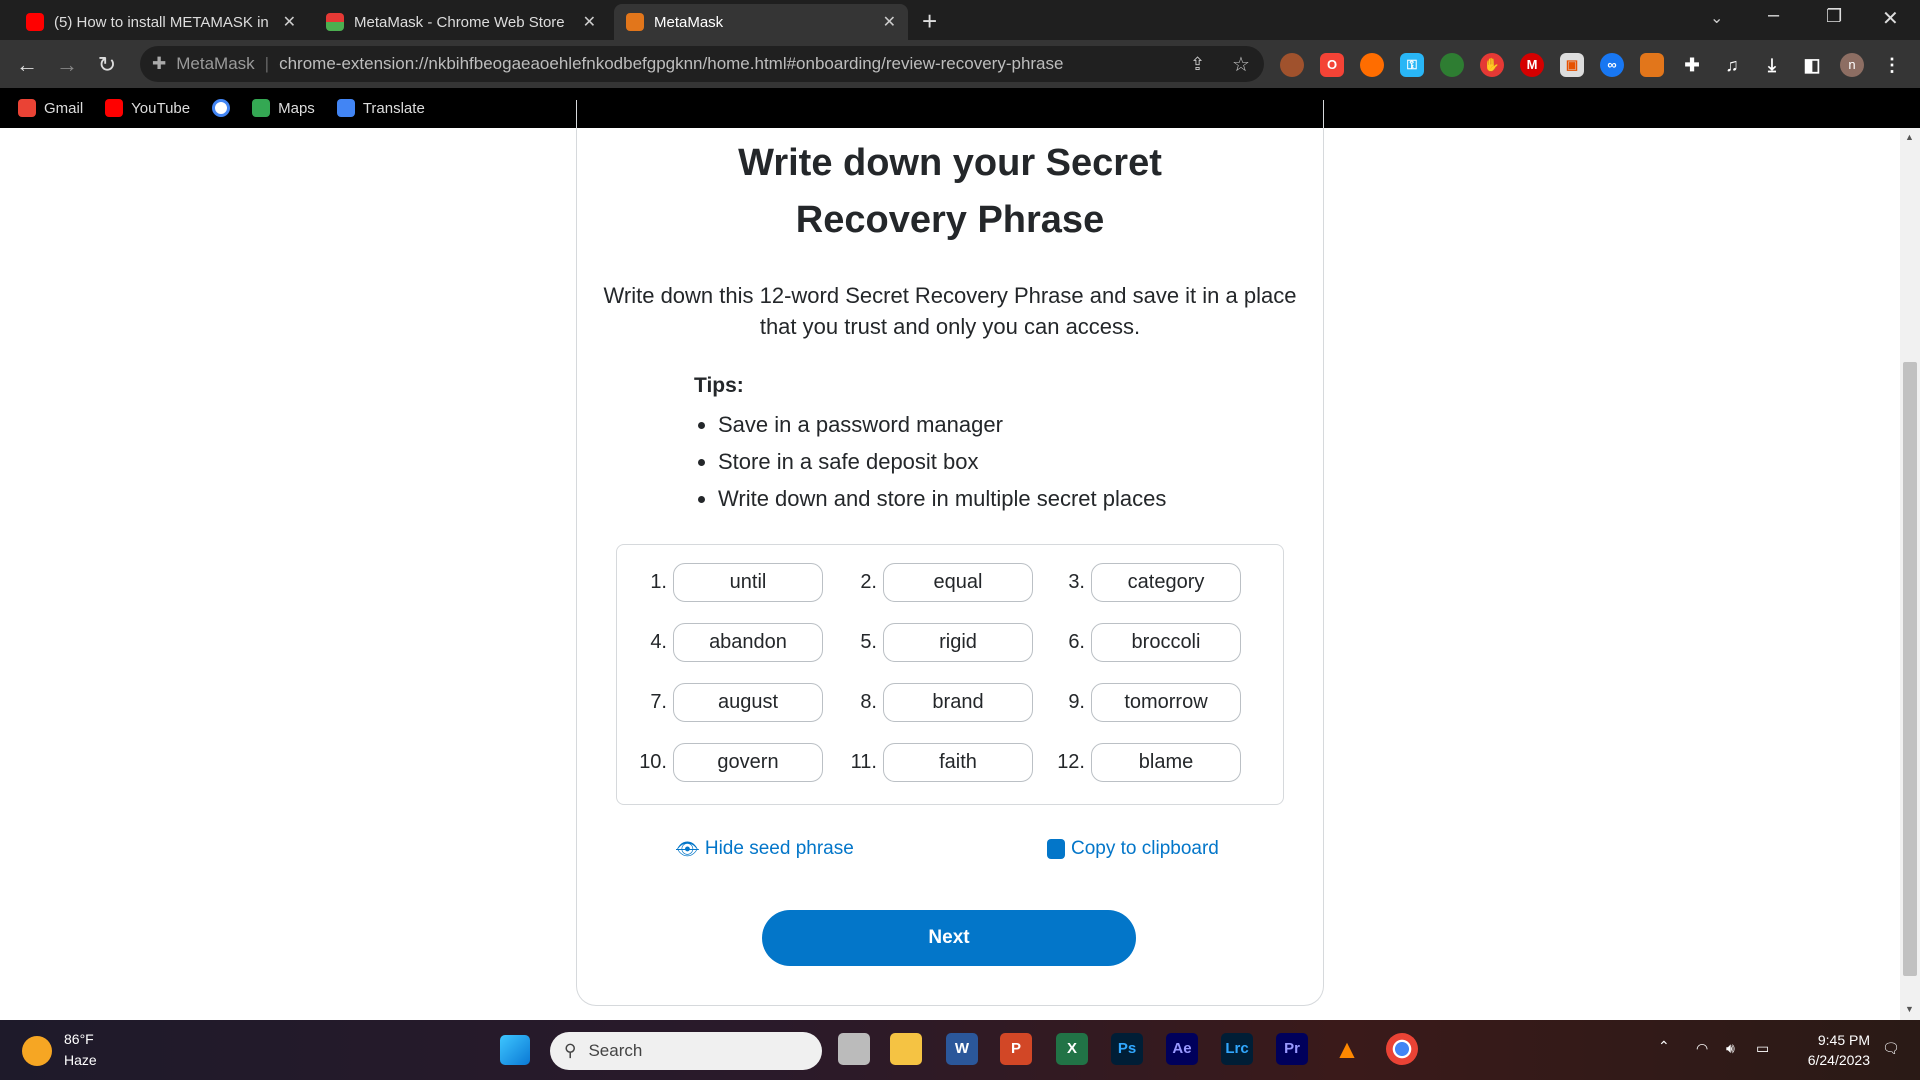  Describe the element at coordinates (163, 22) in the screenshot. I see `tab-title: (5) How to install METAMASK in c` at that location.